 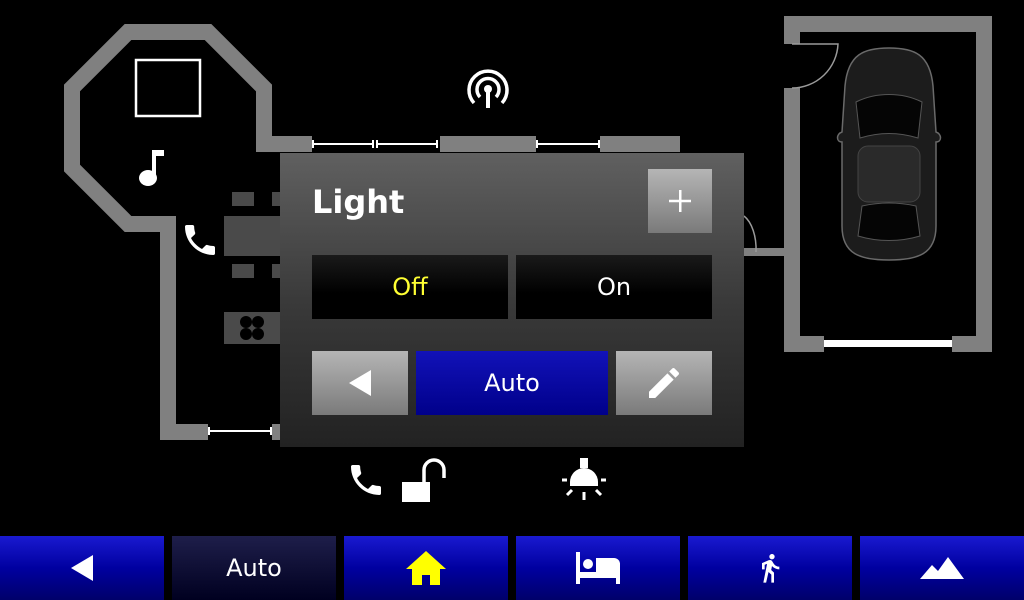 I want to click on car-icon, so click(x=889, y=154).